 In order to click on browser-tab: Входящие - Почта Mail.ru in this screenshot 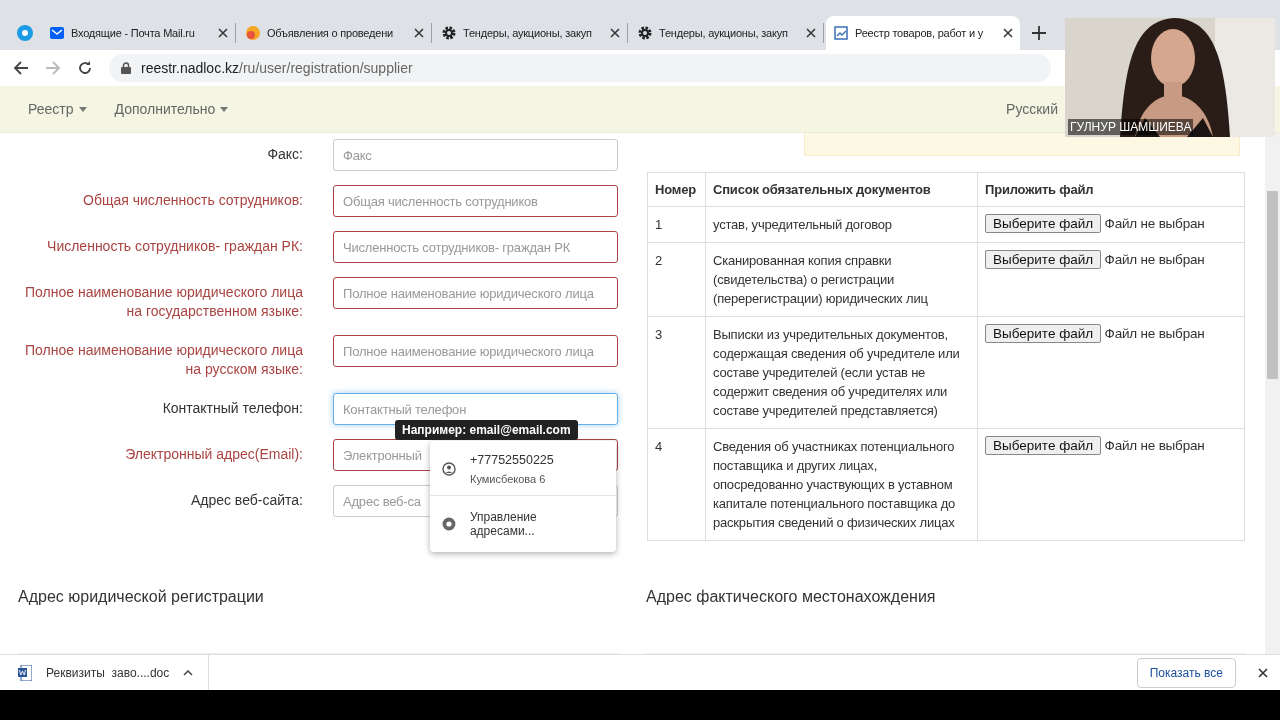, I will do `click(139, 33)`.